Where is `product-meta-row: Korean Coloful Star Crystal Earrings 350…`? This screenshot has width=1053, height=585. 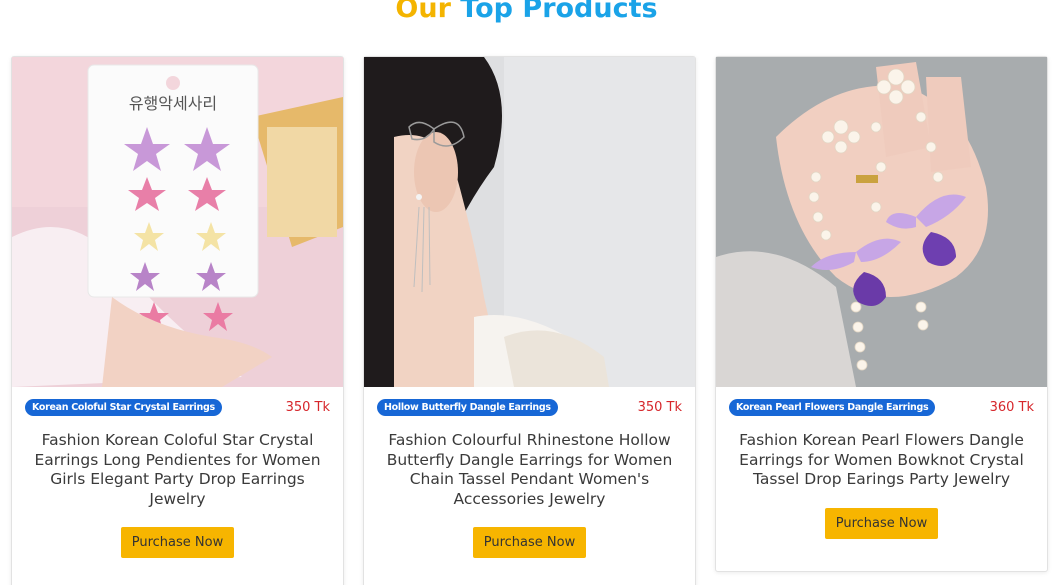
product-meta-row: Korean Coloful Star Crystal Earrings 350… is located at coordinates (177, 407).